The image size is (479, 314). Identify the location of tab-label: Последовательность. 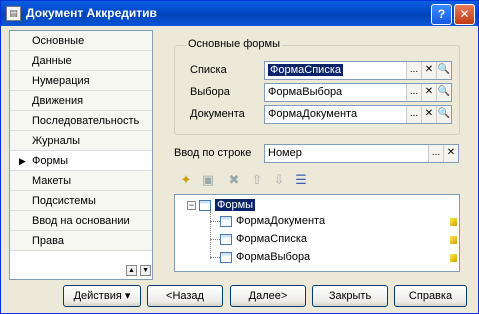
(86, 121).